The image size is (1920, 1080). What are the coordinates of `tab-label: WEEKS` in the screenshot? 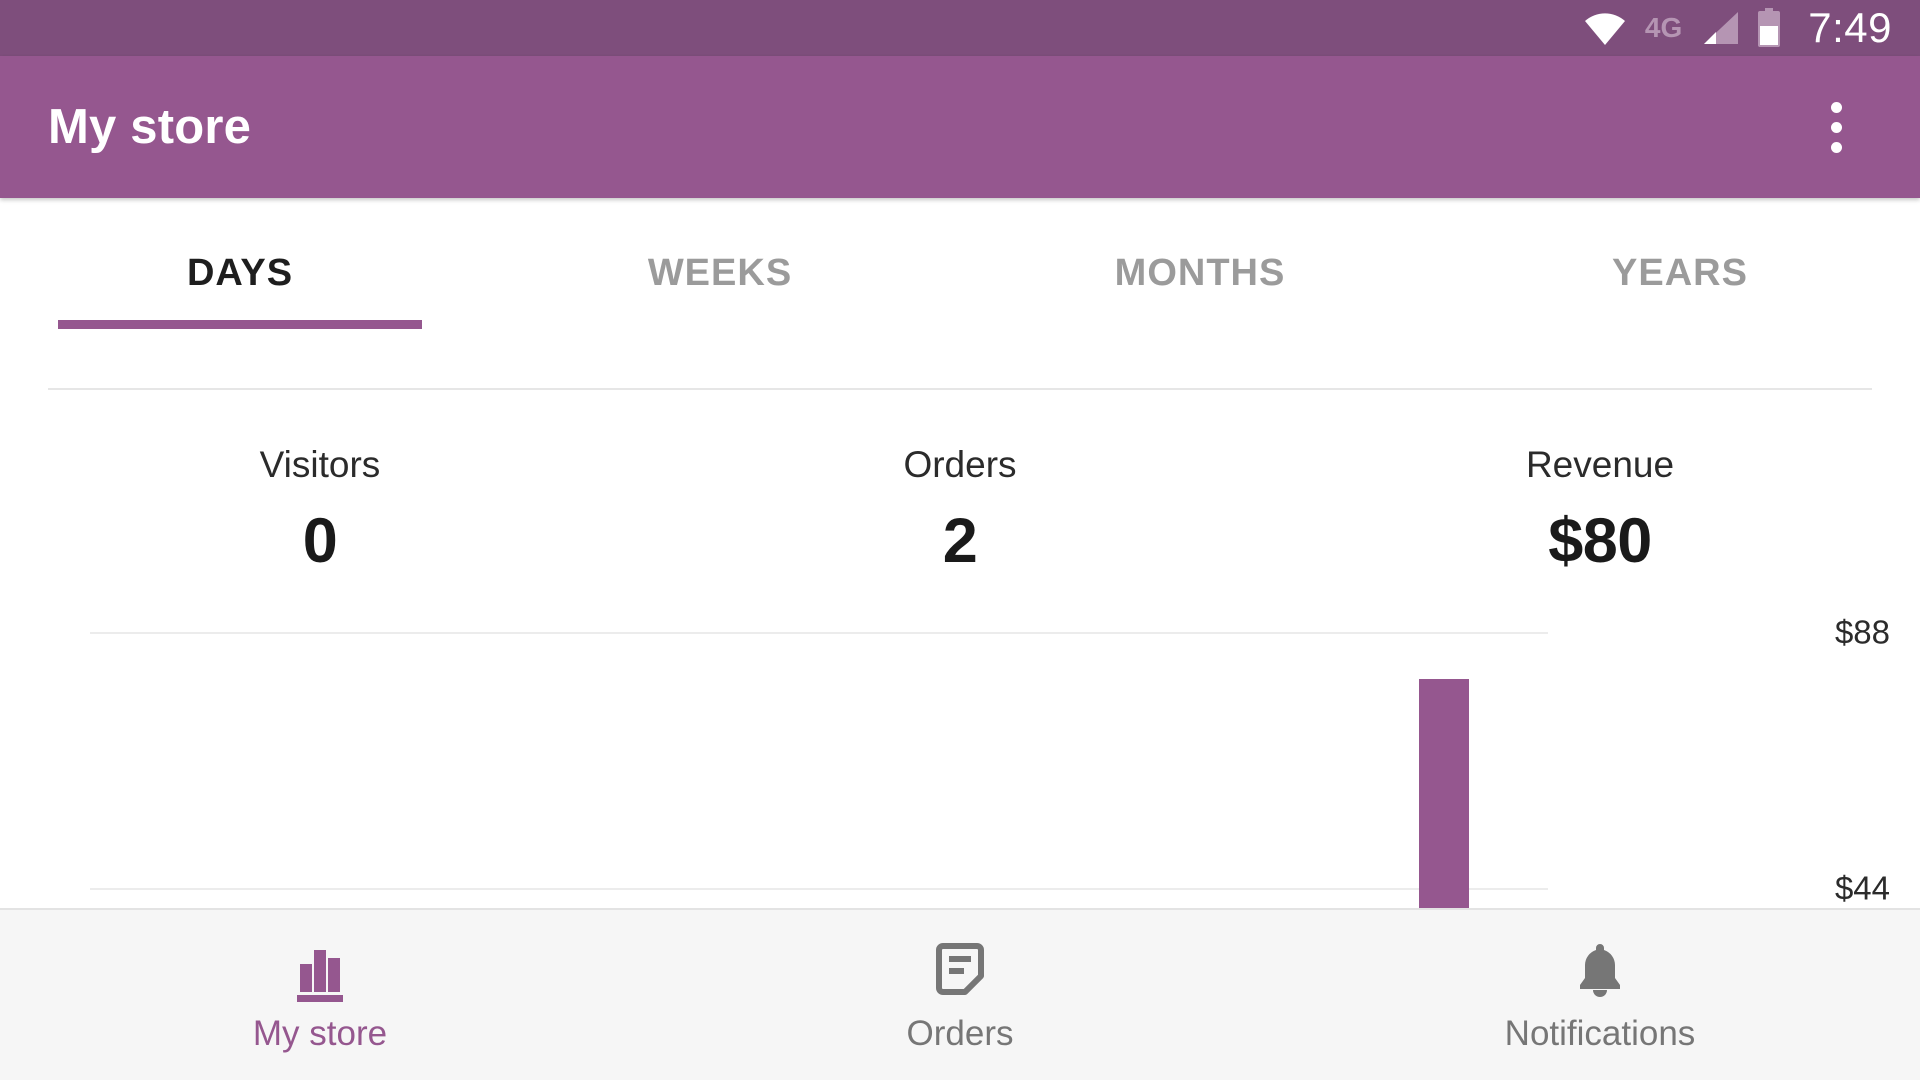 It's located at (720, 272).